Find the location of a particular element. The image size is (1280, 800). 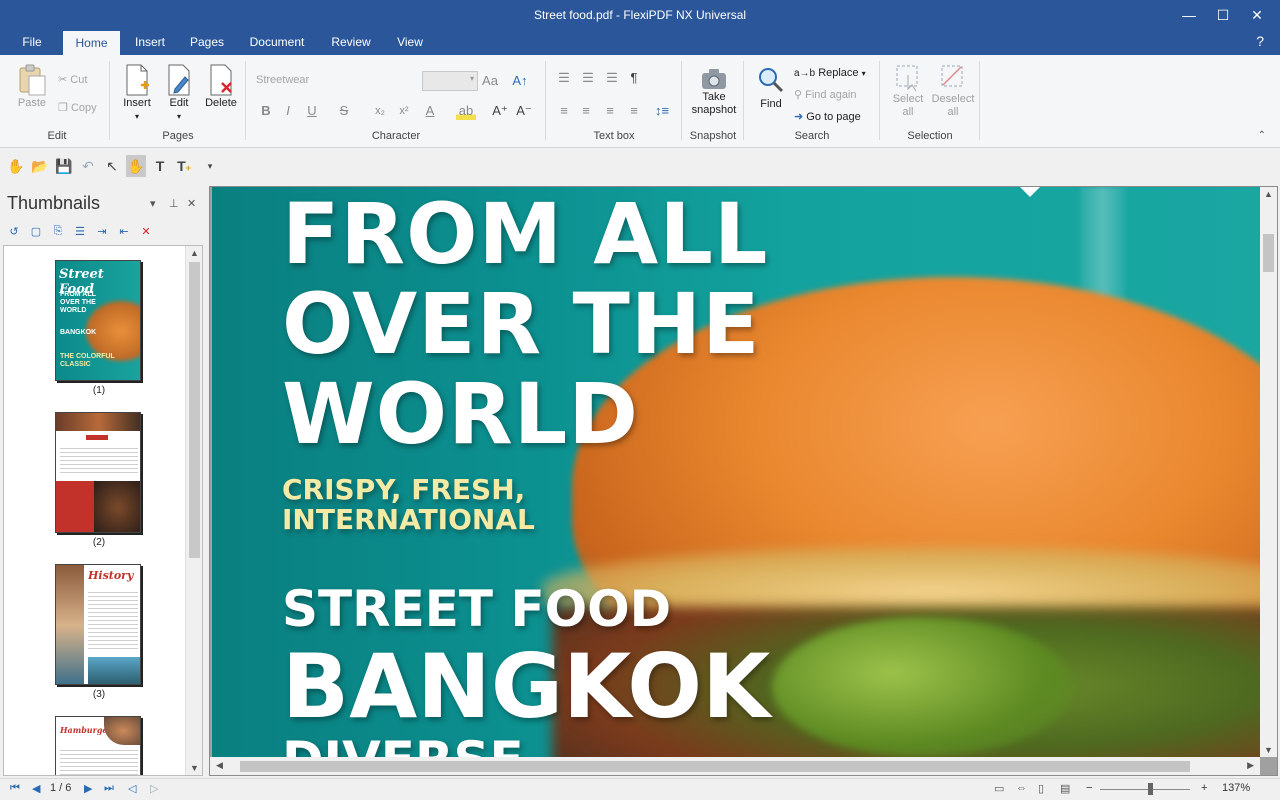

cover-tagline: CRISPY, FRESH, INTERNATIONAL is located at coordinates (408, 505).